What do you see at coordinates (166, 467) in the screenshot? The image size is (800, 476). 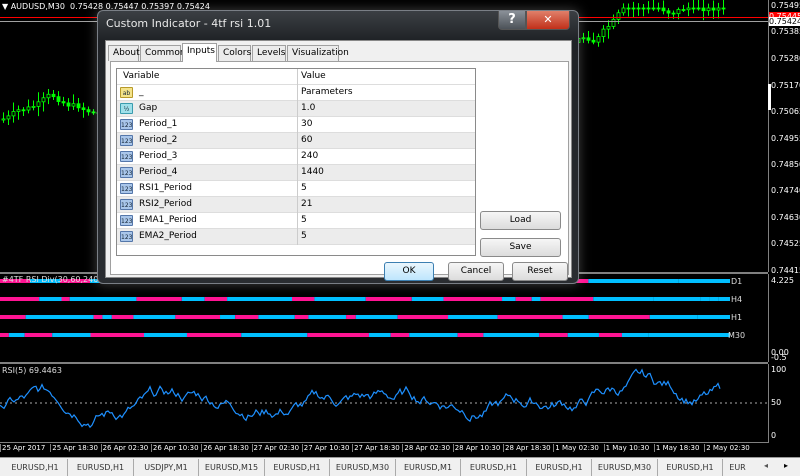 I see `chart-tab: USDJPY,M1` at bounding box center [166, 467].